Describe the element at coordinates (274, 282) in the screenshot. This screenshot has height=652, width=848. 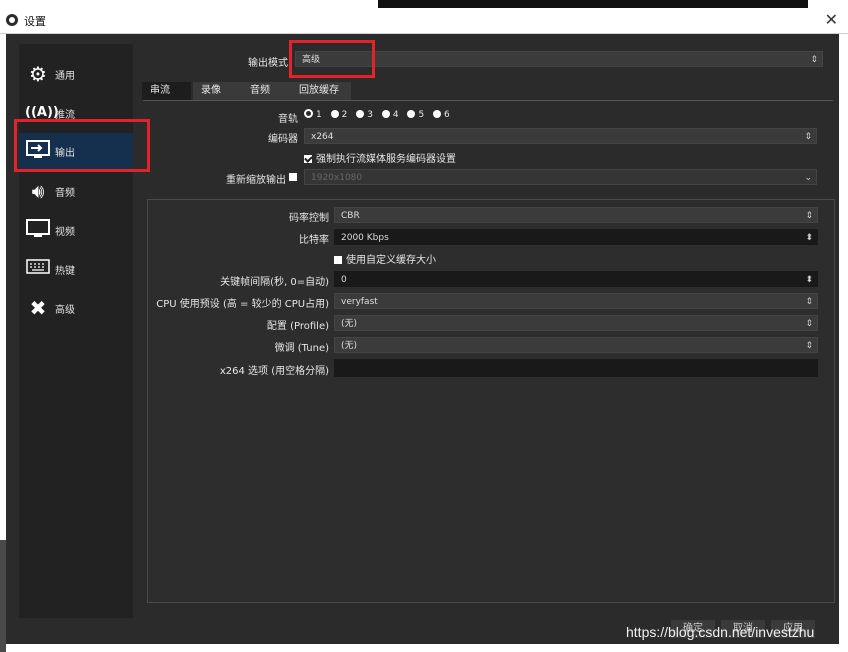
I see `keyframe-interval-label: 关键帧间隔(秒, 0=自动)` at that location.